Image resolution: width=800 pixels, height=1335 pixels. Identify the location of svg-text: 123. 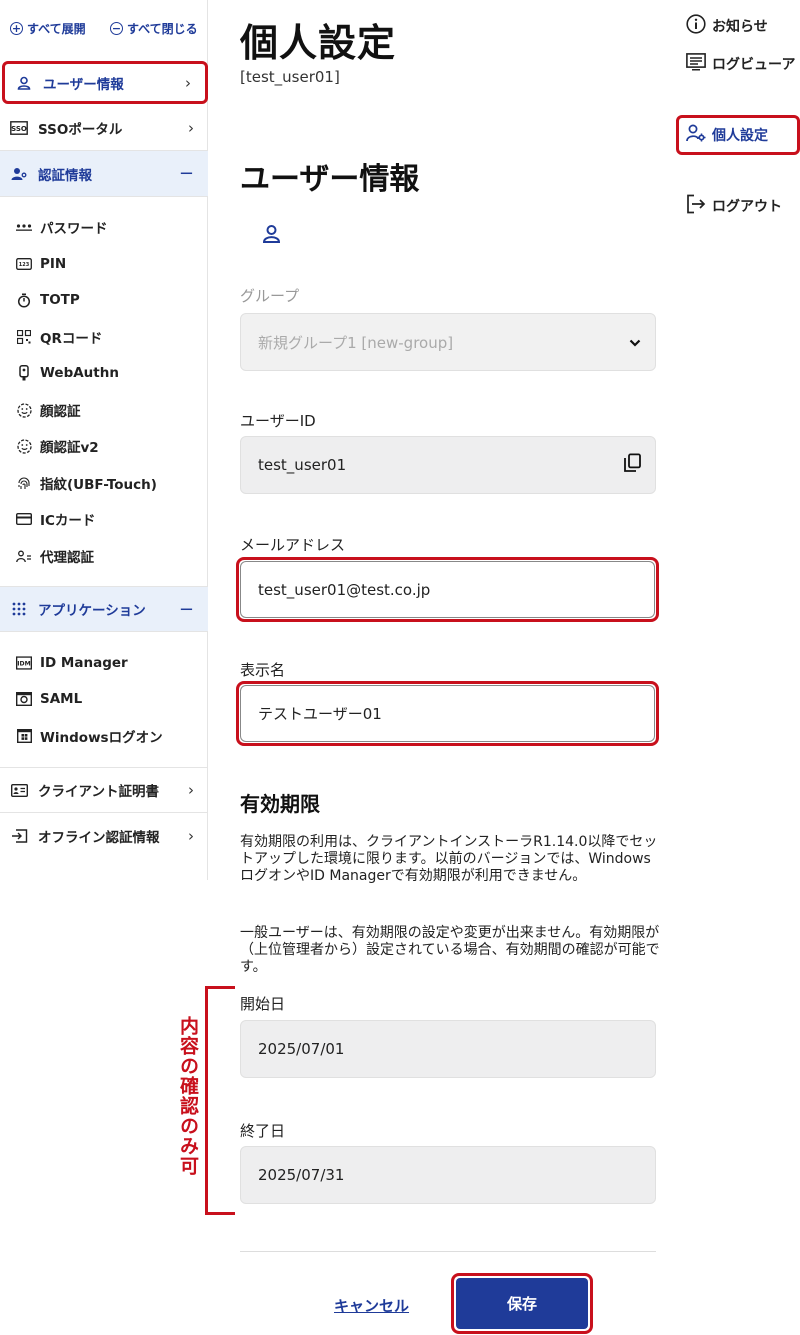
(24, 265).